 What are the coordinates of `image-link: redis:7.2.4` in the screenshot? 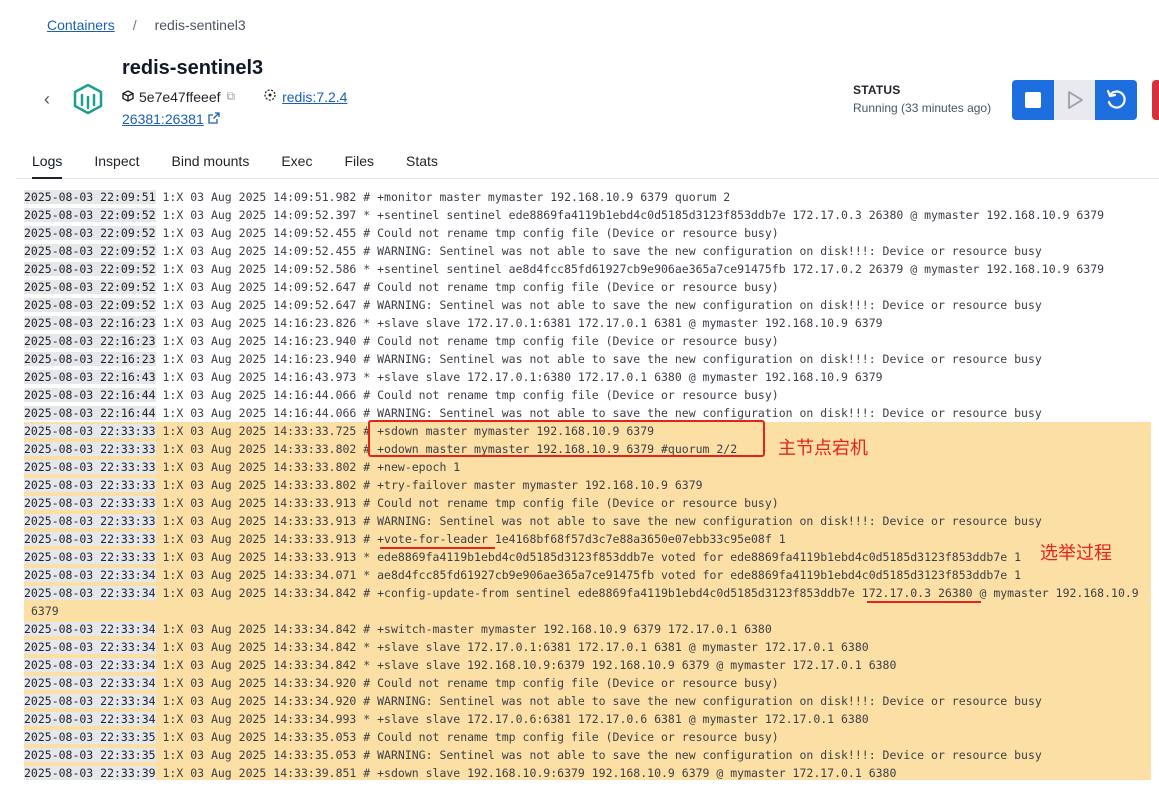 It's located at (314, 97).